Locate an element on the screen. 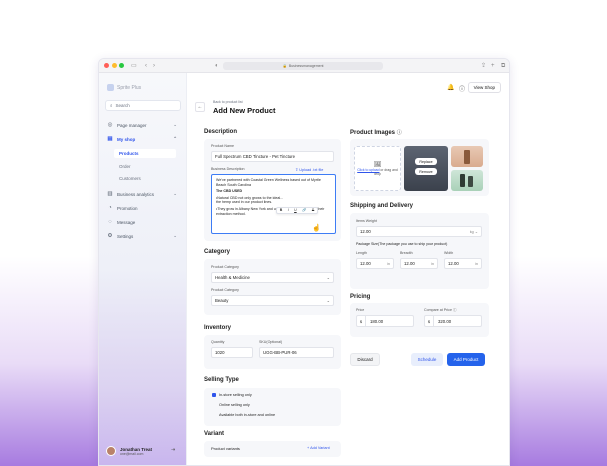 This screenshot has width=607, height=466. underline-button: U is located at coordinates (295, 210).